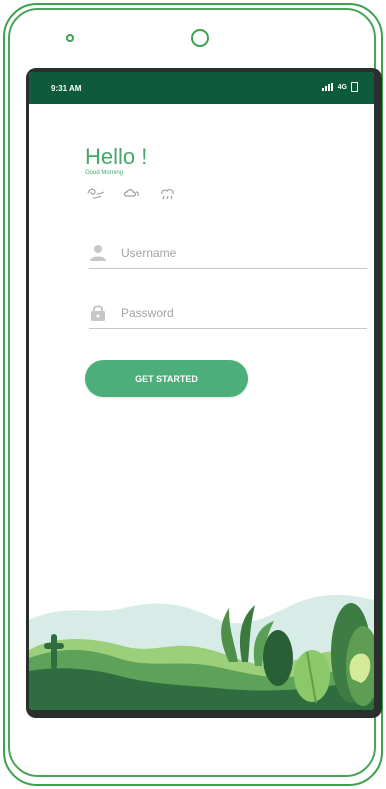  I want to click on landscape-illustration, so click(201, 652).